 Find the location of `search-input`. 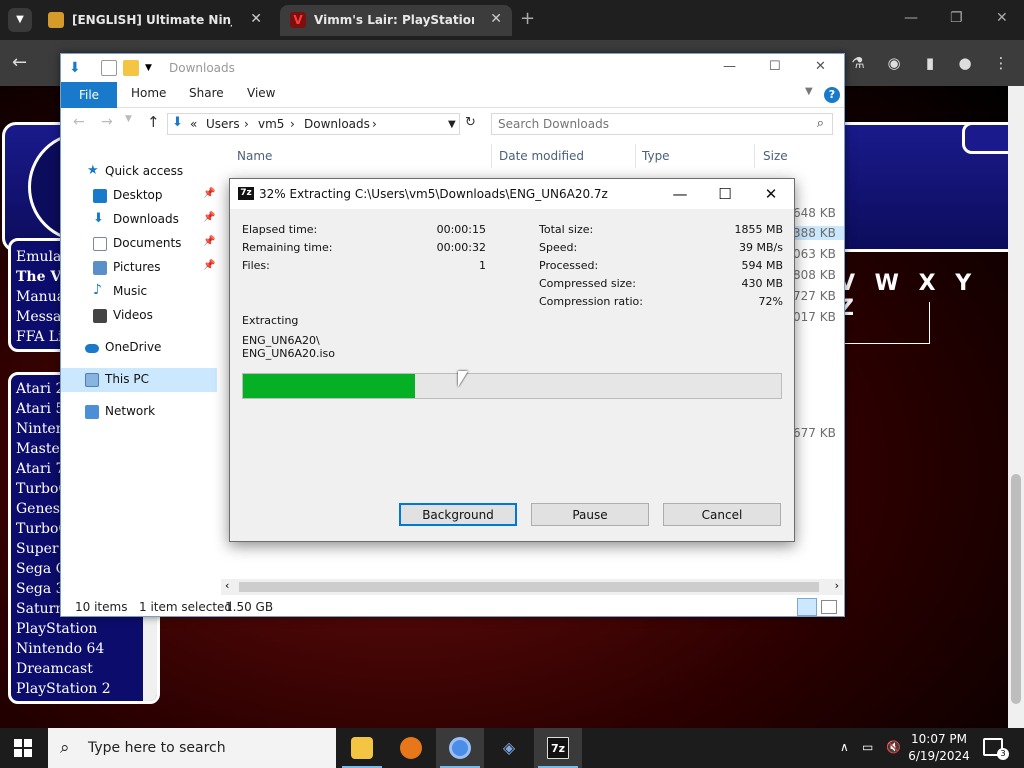

search-input is located at coordinates (648, 124).